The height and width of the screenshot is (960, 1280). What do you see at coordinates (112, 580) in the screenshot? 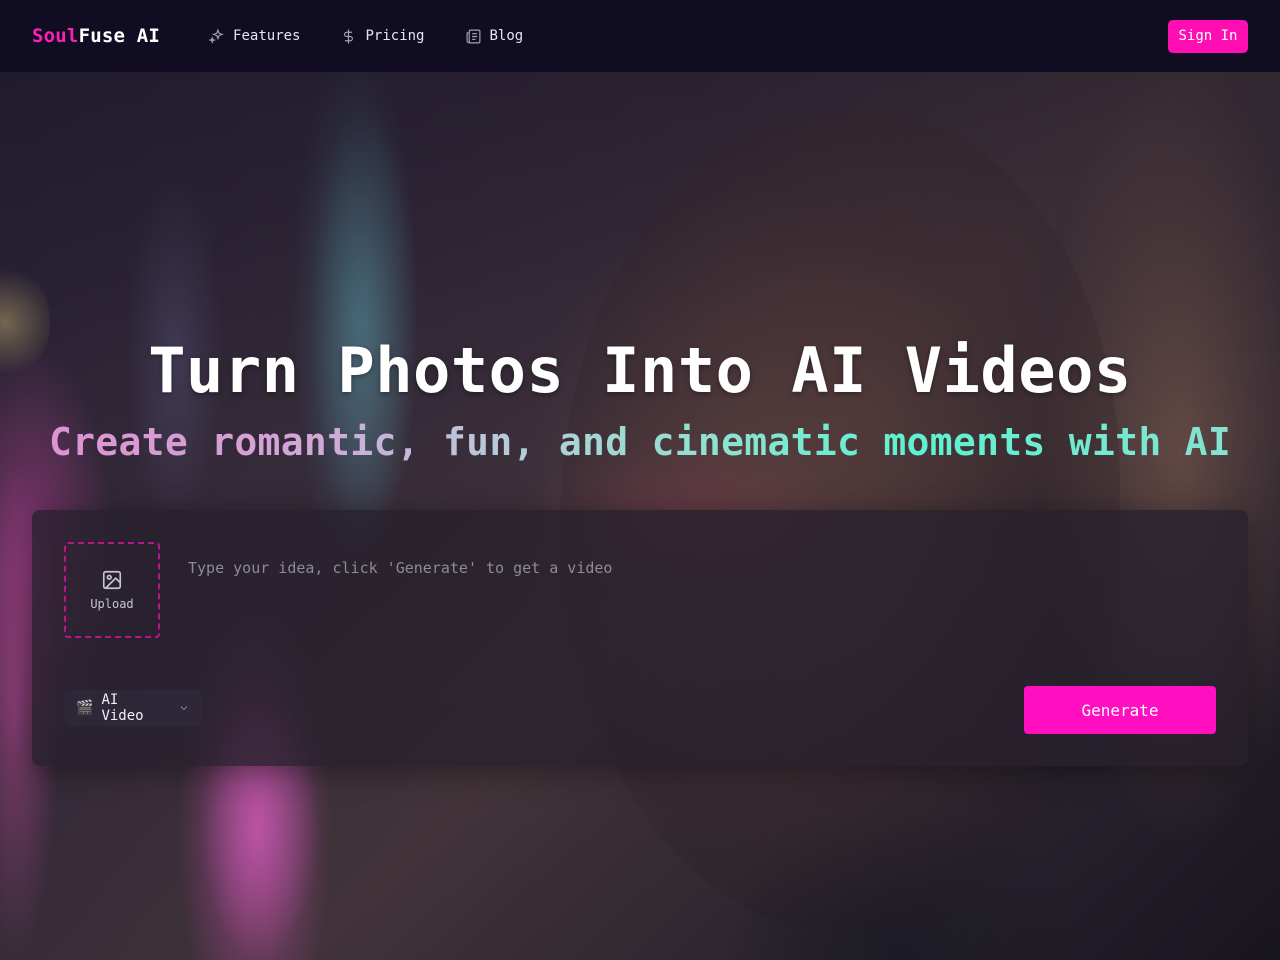
I see `image-icon` at bounding box center [112, 580].